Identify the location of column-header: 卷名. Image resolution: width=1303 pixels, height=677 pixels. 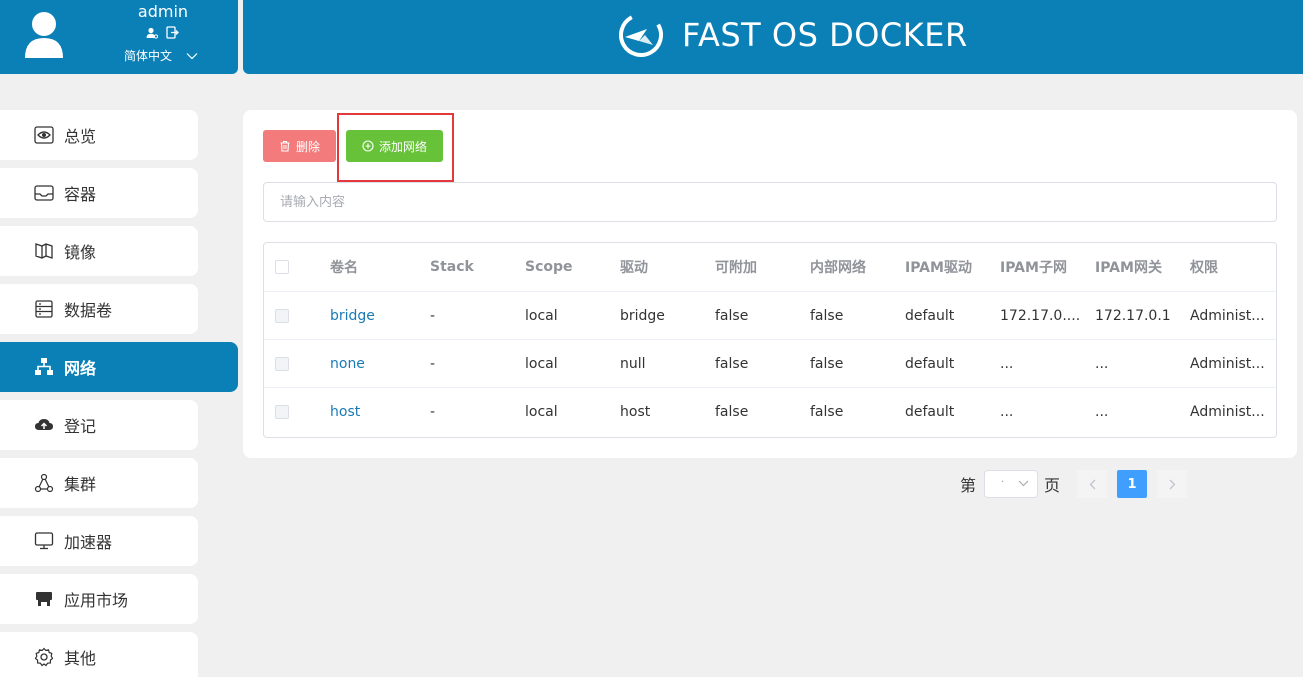
(344, 268).